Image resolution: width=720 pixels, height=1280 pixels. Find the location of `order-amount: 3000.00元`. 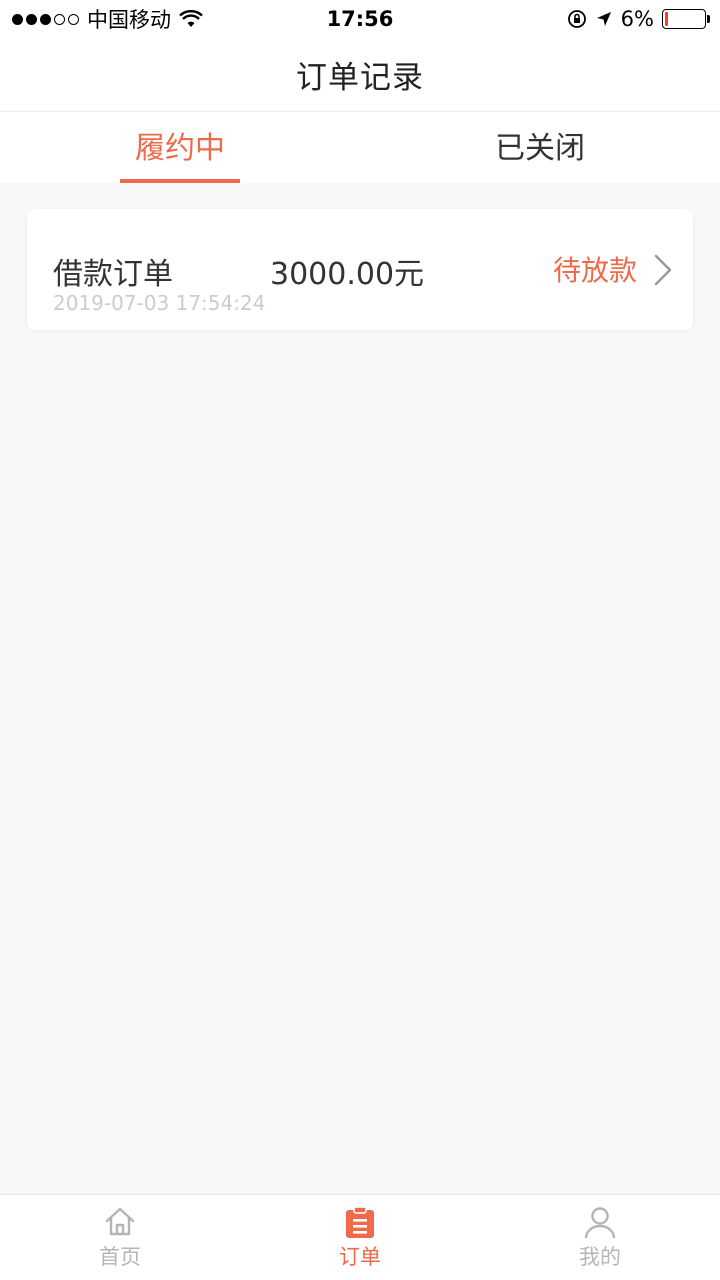

order-amount: 3000.00元 is located at coordinates (347, 274).